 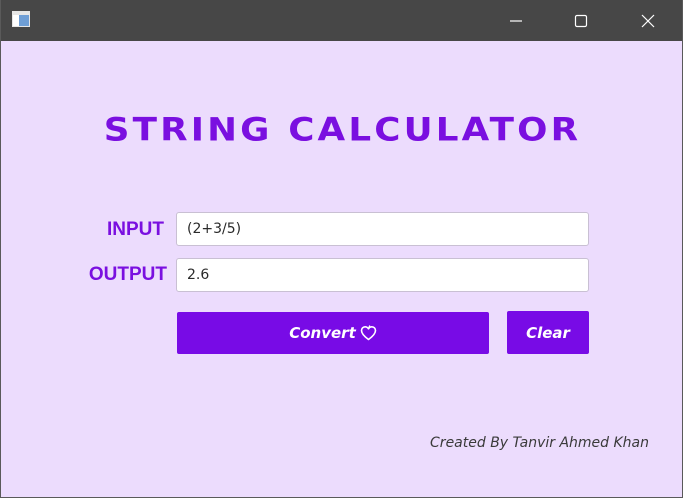 What do you see at coordinates (322, 333) in the screenshot?
I see `convert-button-label: Convert` at bounding box center [322, 333].